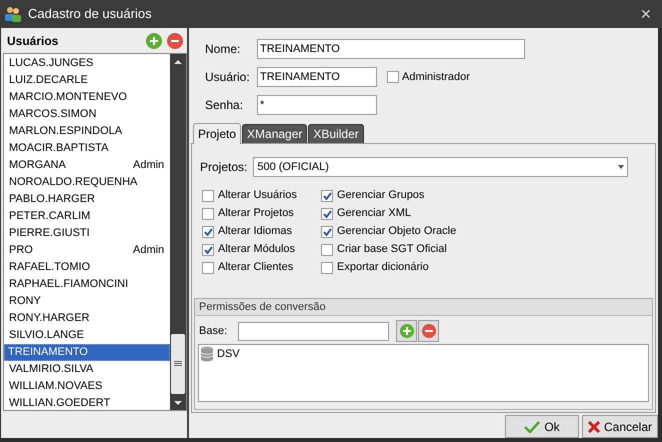  I want to click on list-item: TREINAMENTO, so click(87, 352).